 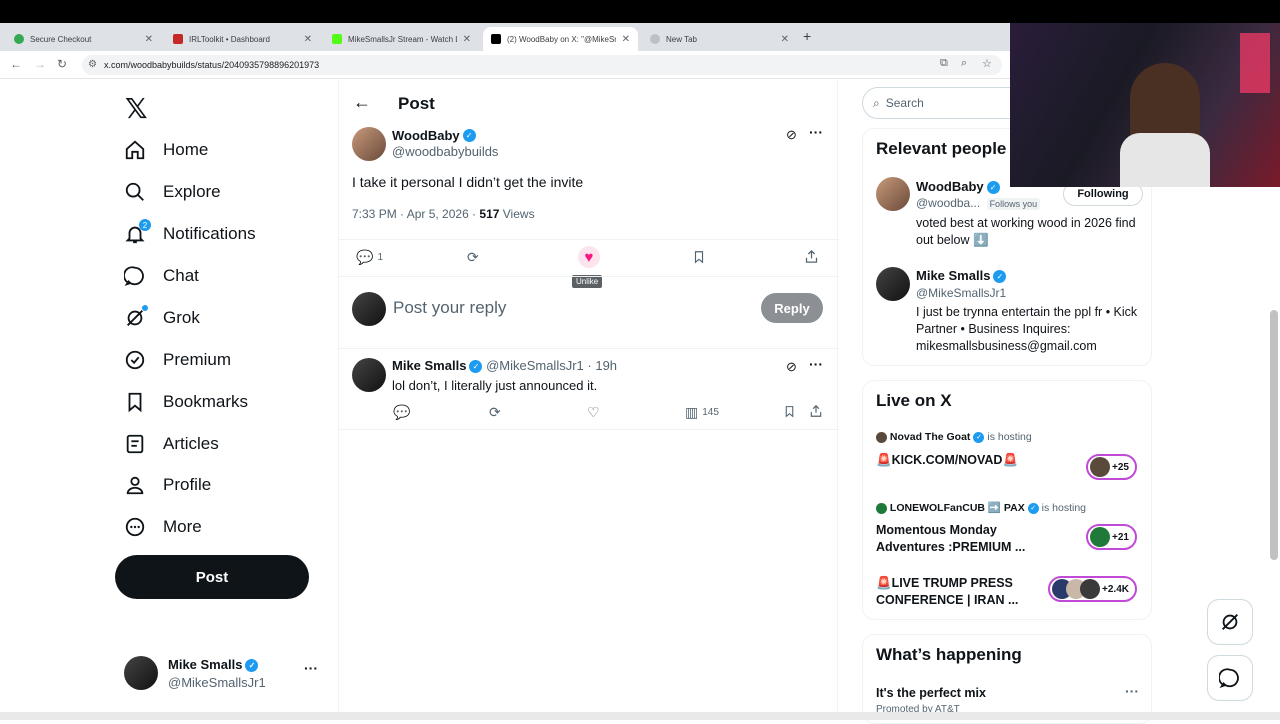 I want to click on forward-arrow-icon: →, so click(x=40, y=64).